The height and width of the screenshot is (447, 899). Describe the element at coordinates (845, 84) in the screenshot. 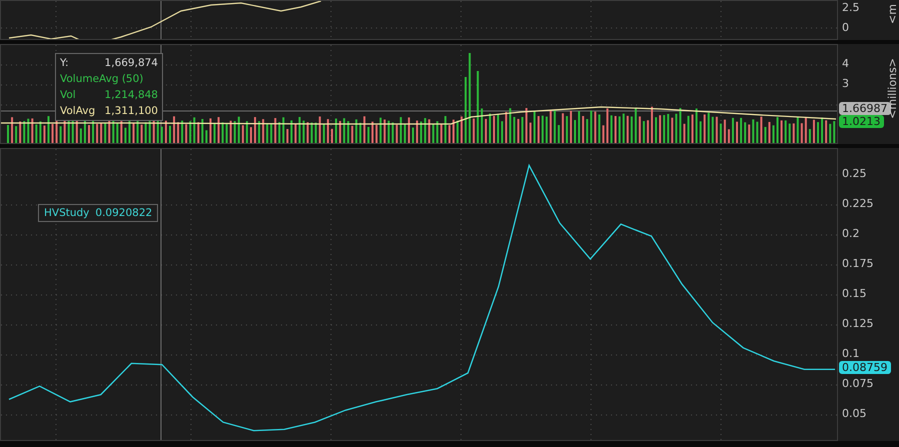

I see `axis-label: 3` at that location.